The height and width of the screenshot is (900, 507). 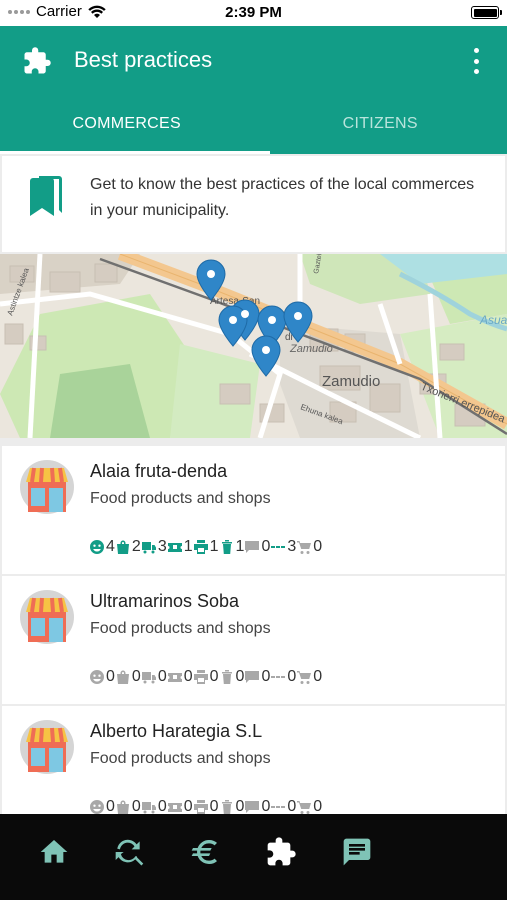 What do you see at coordinates (380, 124) in the screenshot?
I see `tab-citizens: CITIZENS` at bounding box center [380, 124].